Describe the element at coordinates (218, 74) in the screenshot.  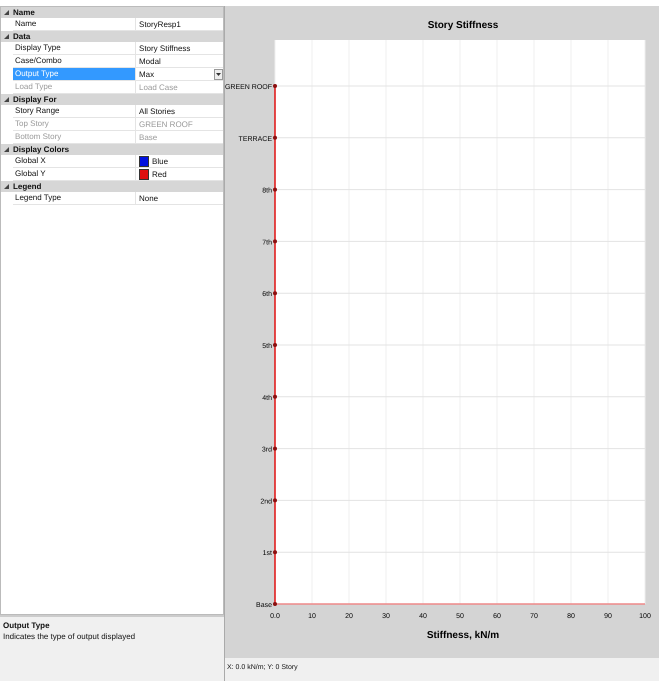
I see `dropdown-icon` at that location.